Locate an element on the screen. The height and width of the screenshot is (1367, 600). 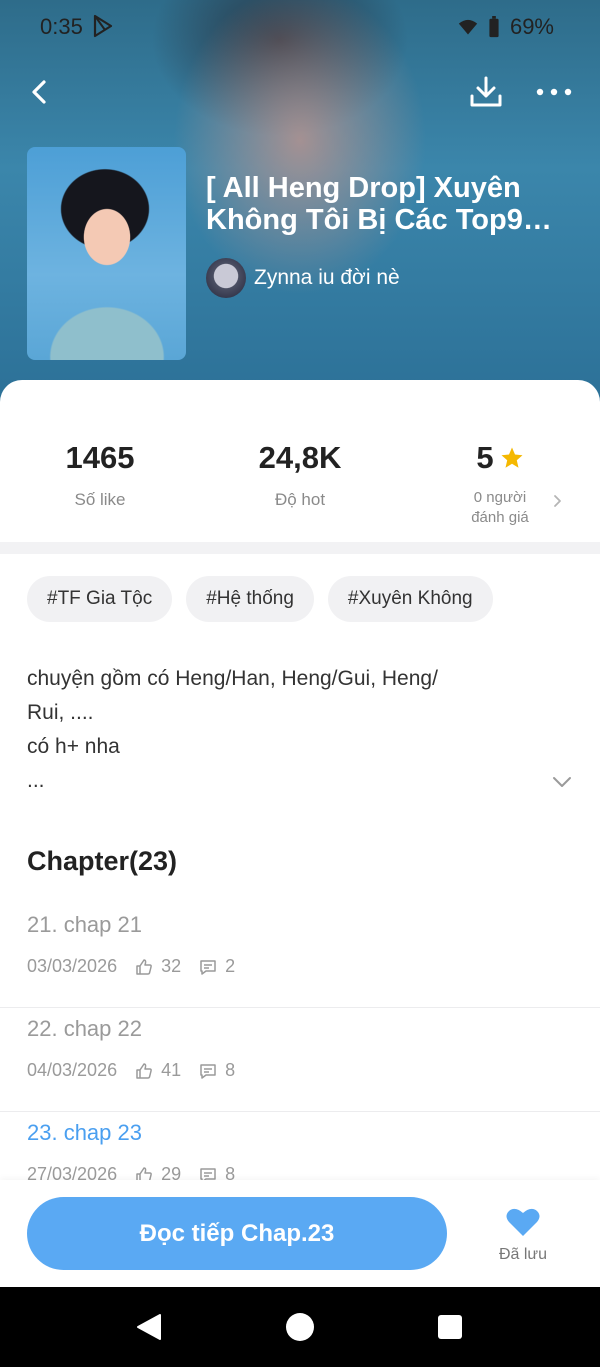
star-icon is located at coordinates (512, 457).